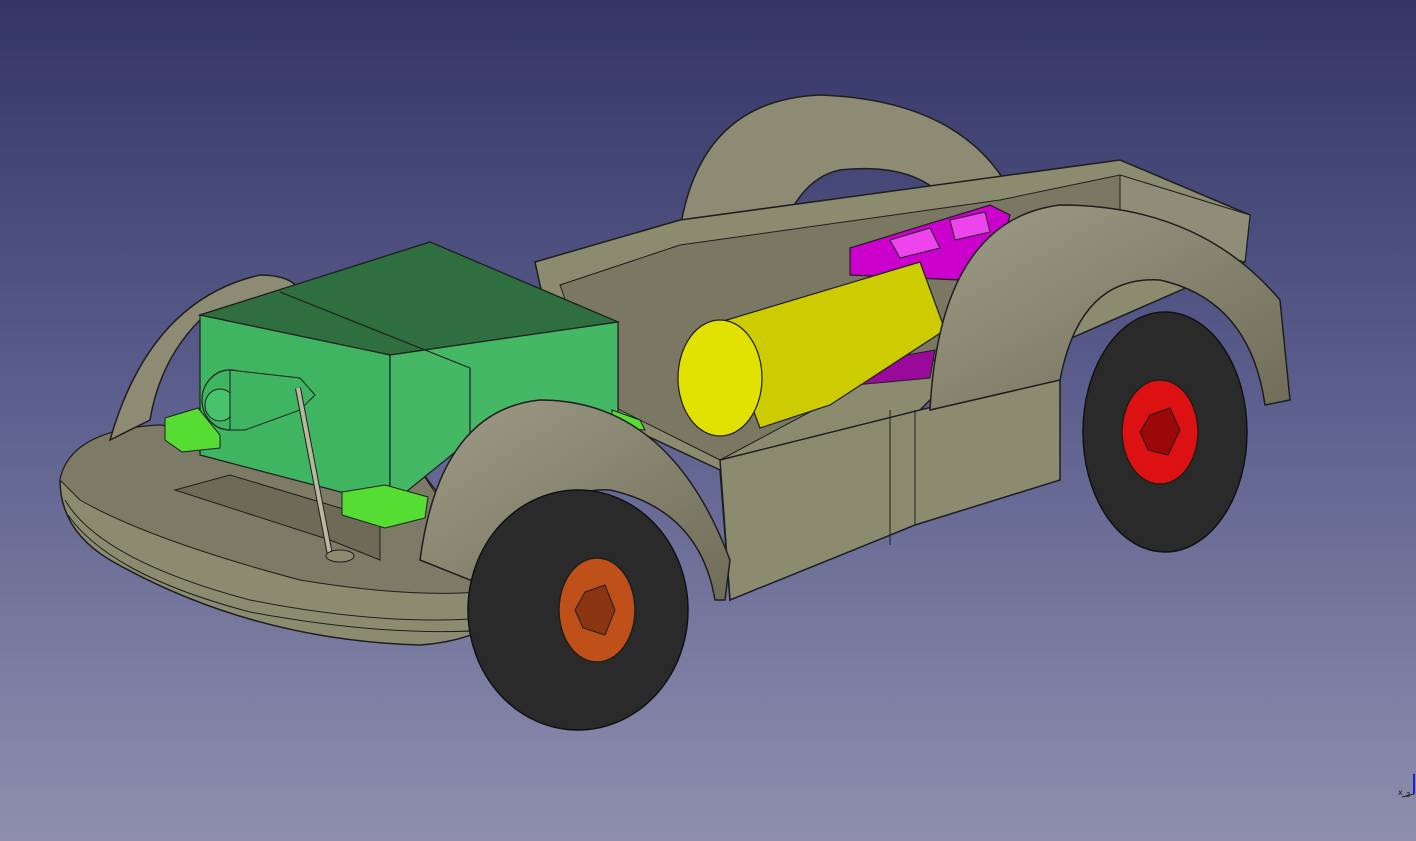  I want to click on axis-label-z: z, so click(1408, 794).